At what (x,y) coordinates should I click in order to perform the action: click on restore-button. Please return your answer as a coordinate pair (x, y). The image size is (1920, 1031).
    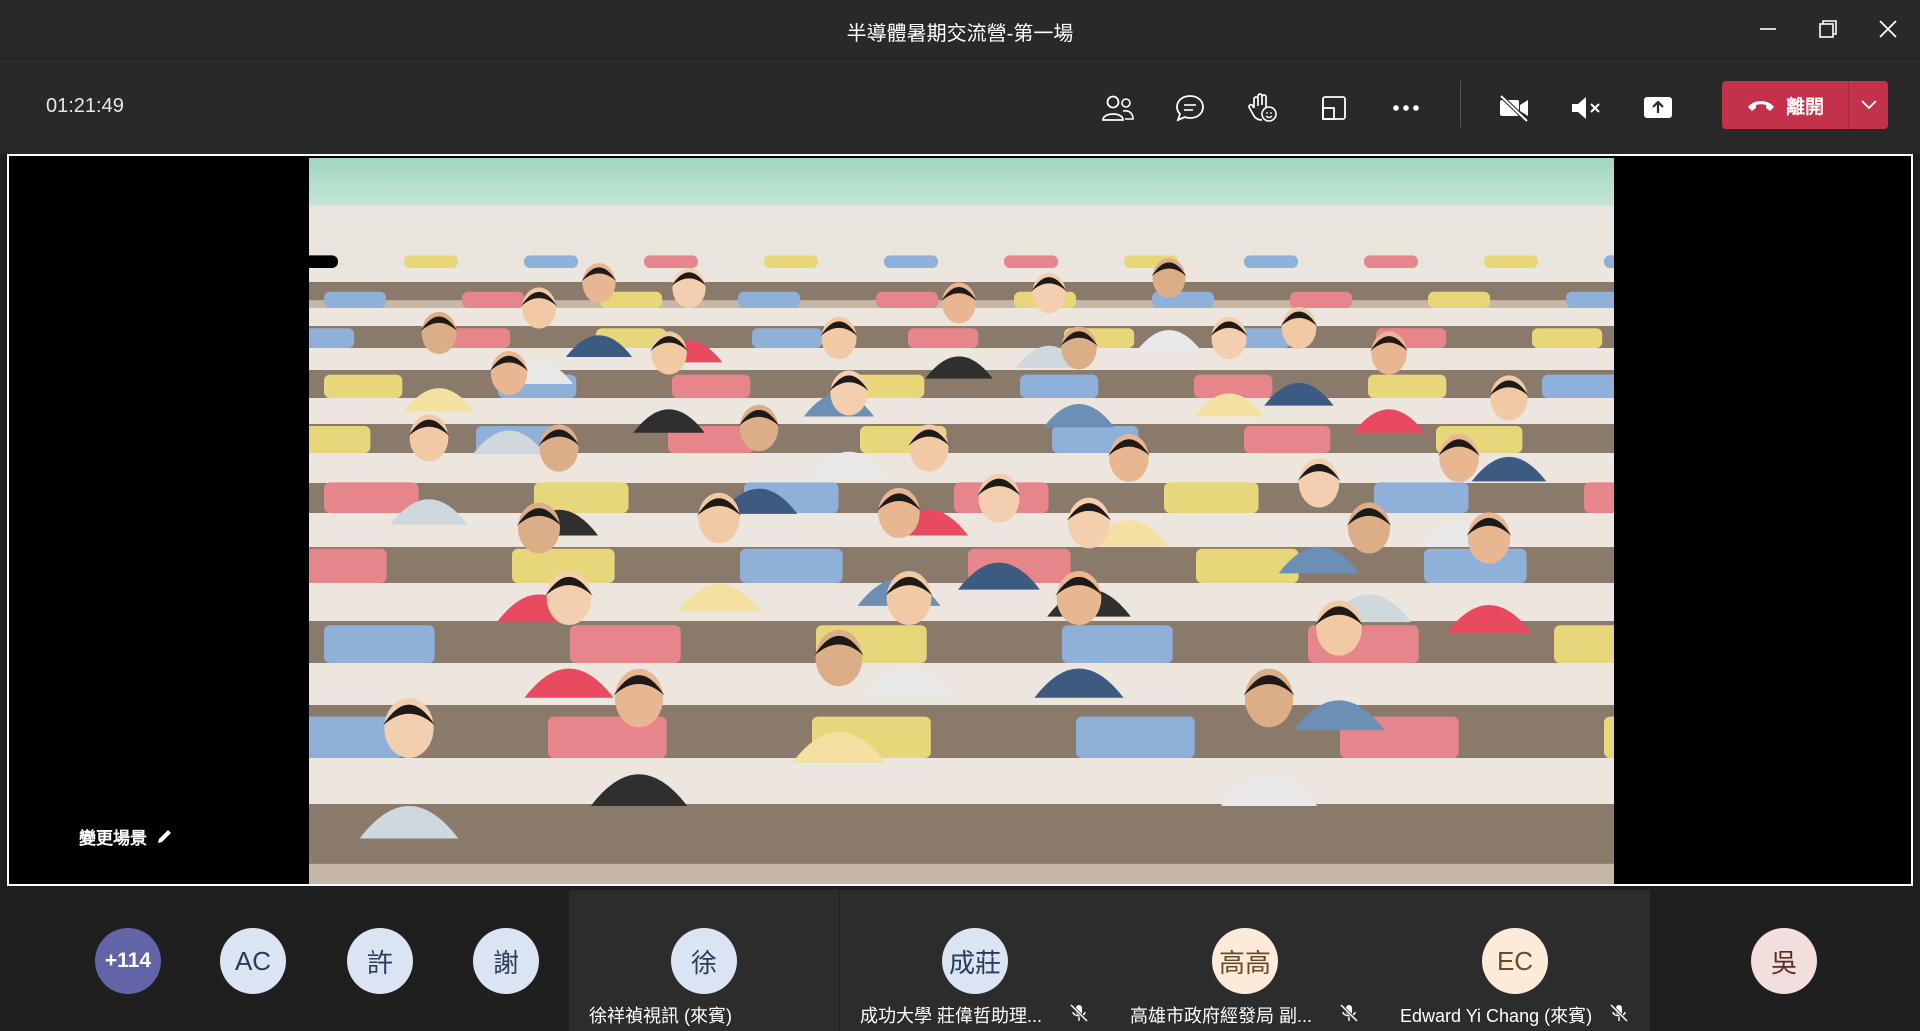
    Looking at the image, I should click on (1828, 29).